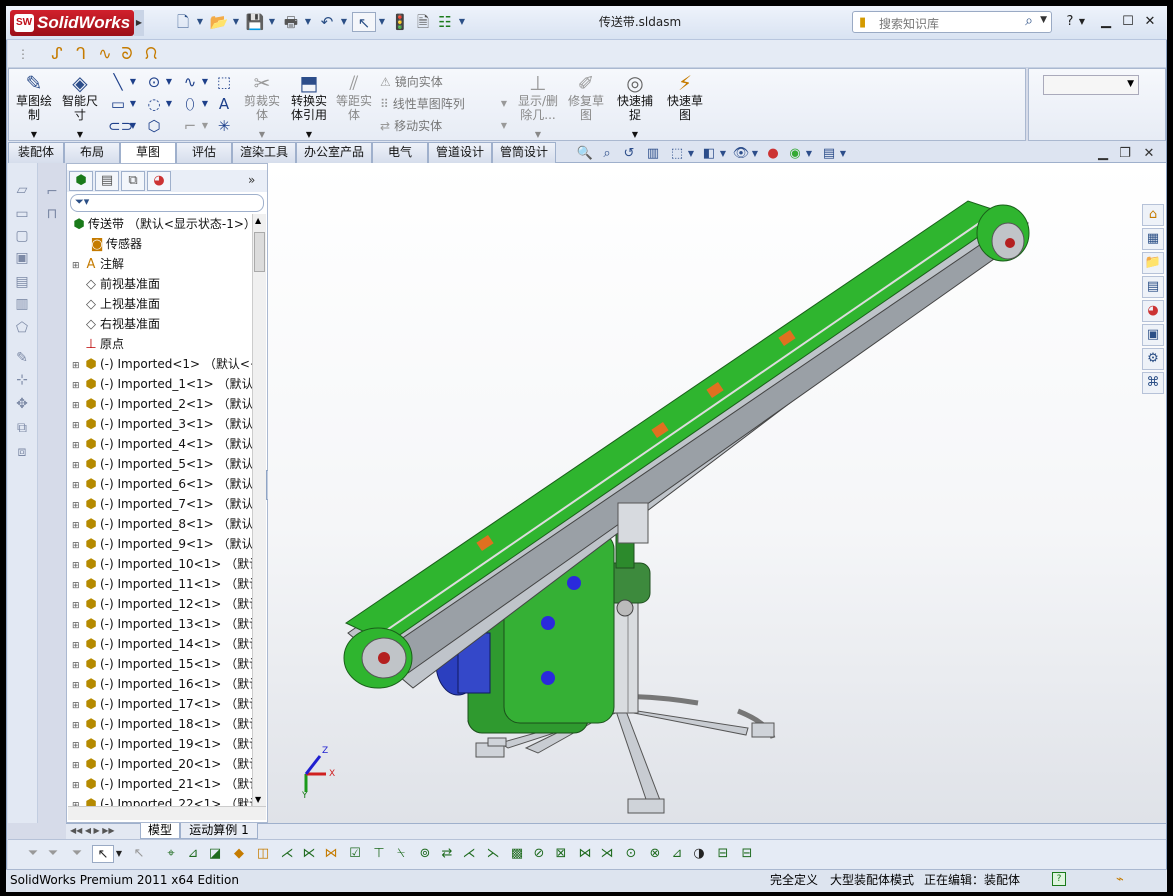  I want to click on clear-filters-icon: ⏷, so click(77, 854).